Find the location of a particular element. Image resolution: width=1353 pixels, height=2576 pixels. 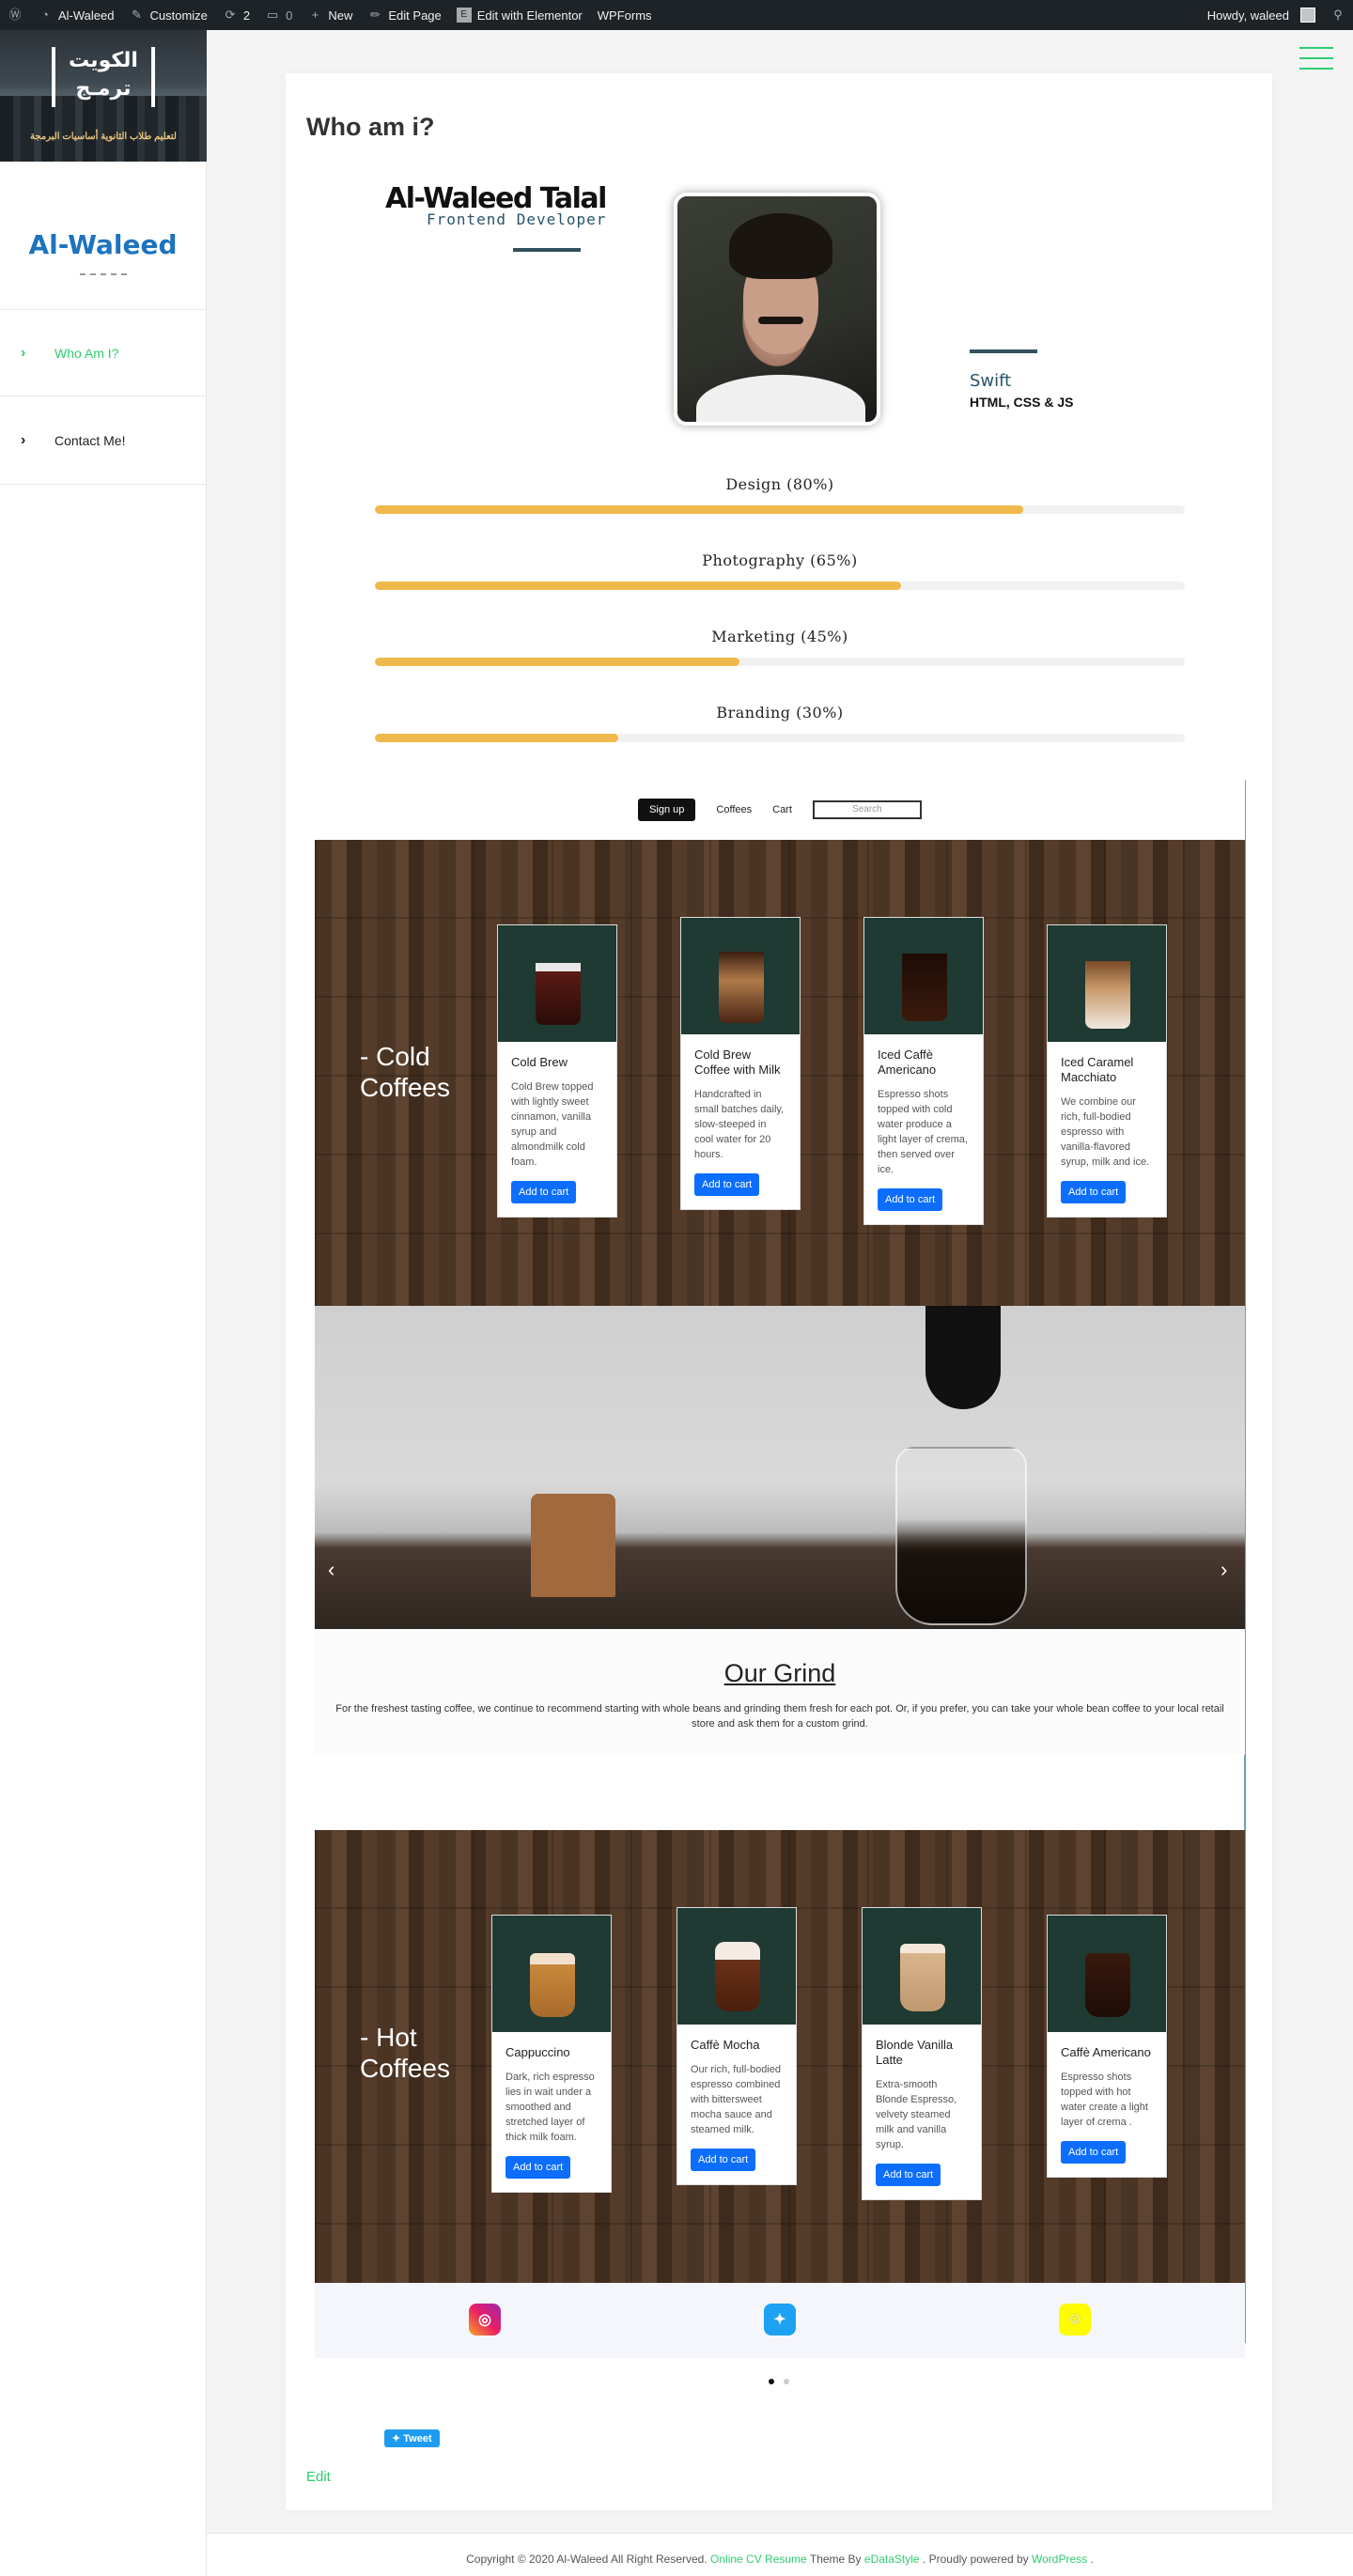

avatar is located at coordinates (1307, 15).